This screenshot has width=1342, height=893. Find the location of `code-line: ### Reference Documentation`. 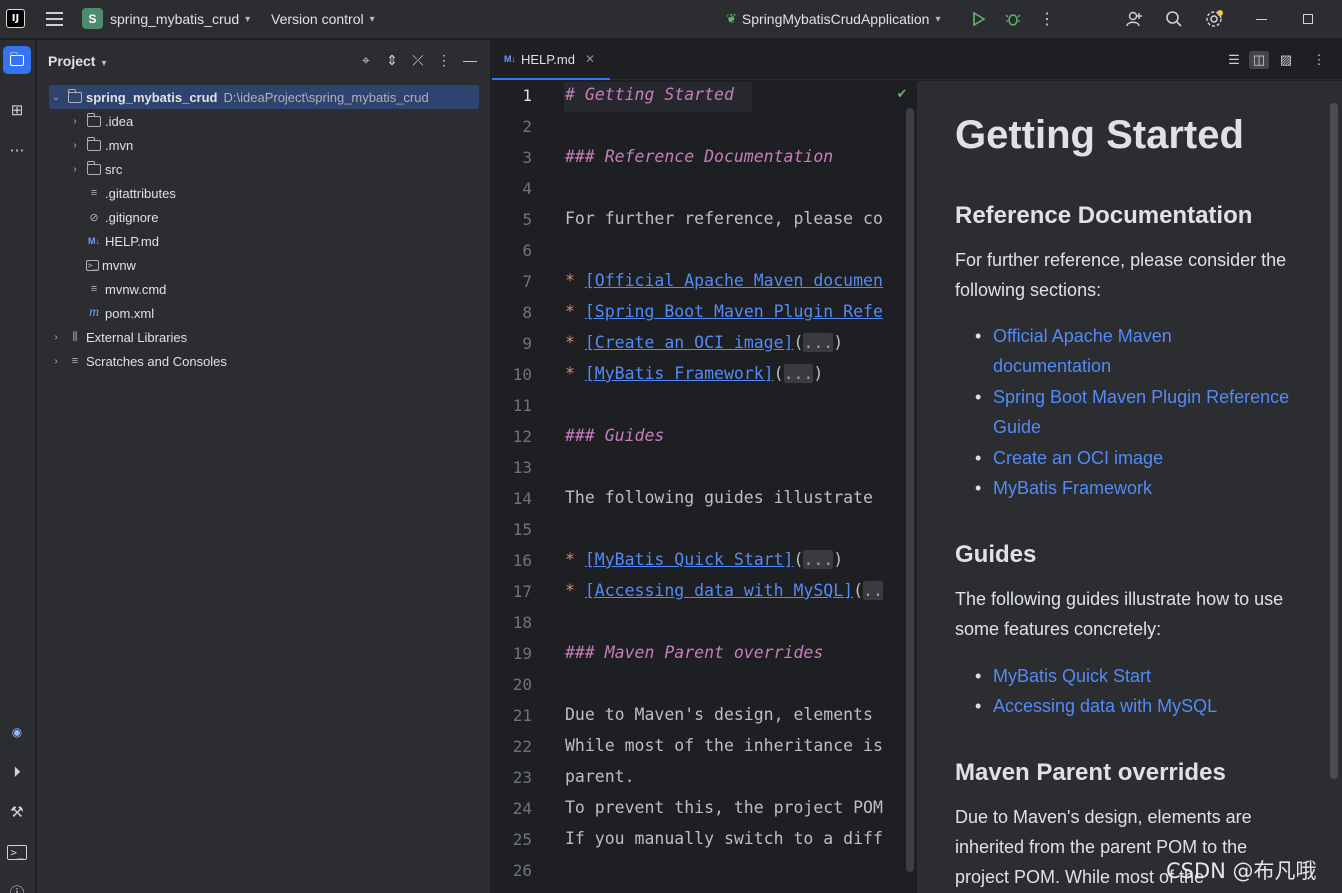

code-line: ### Reference Documentation is located at coordinates (699, 156).